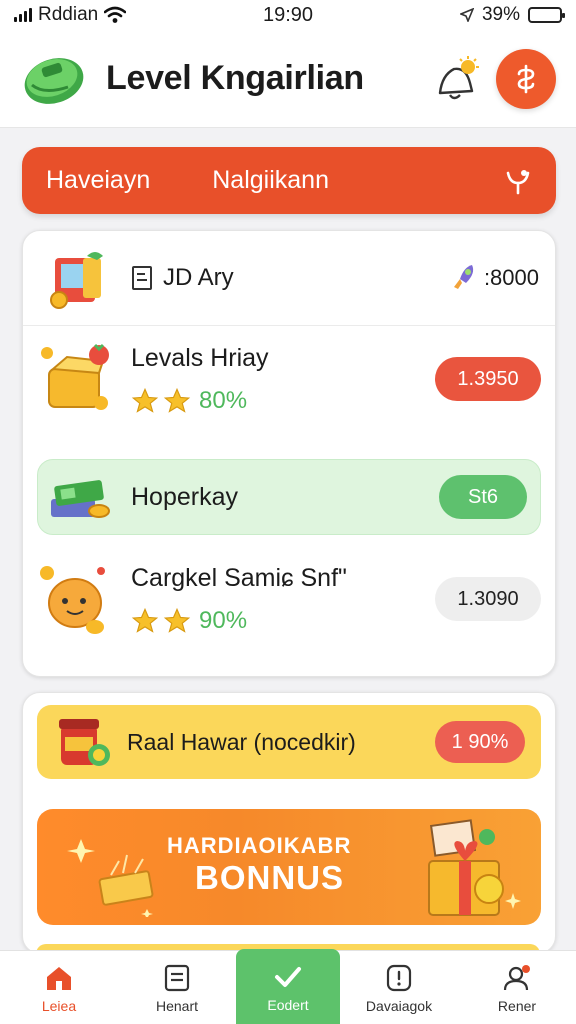  I want to click on nav-list: Henart, so click(177, 987).